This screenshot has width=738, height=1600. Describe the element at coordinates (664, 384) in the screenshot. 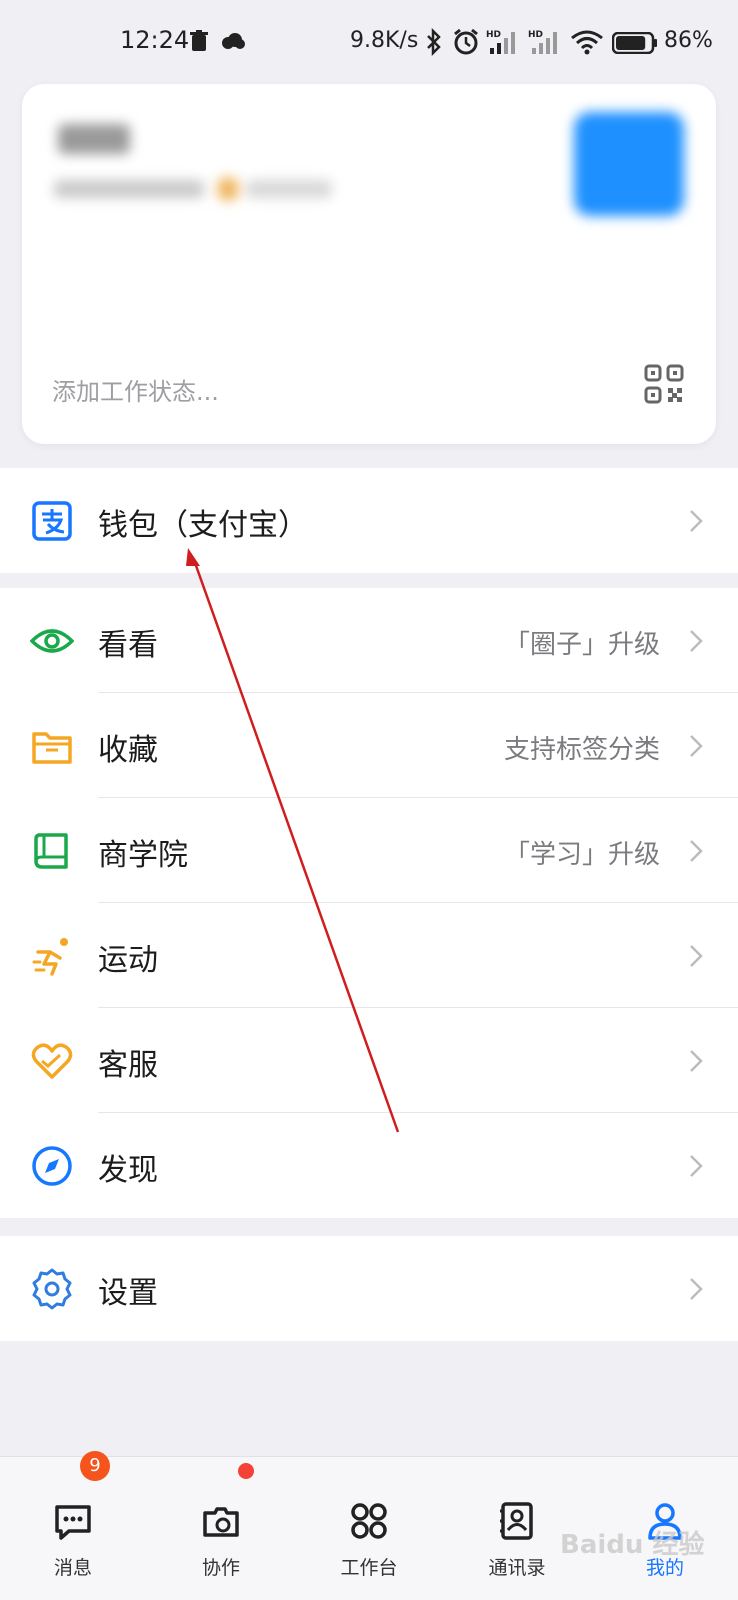

I see `qr-code-icon` at that location.